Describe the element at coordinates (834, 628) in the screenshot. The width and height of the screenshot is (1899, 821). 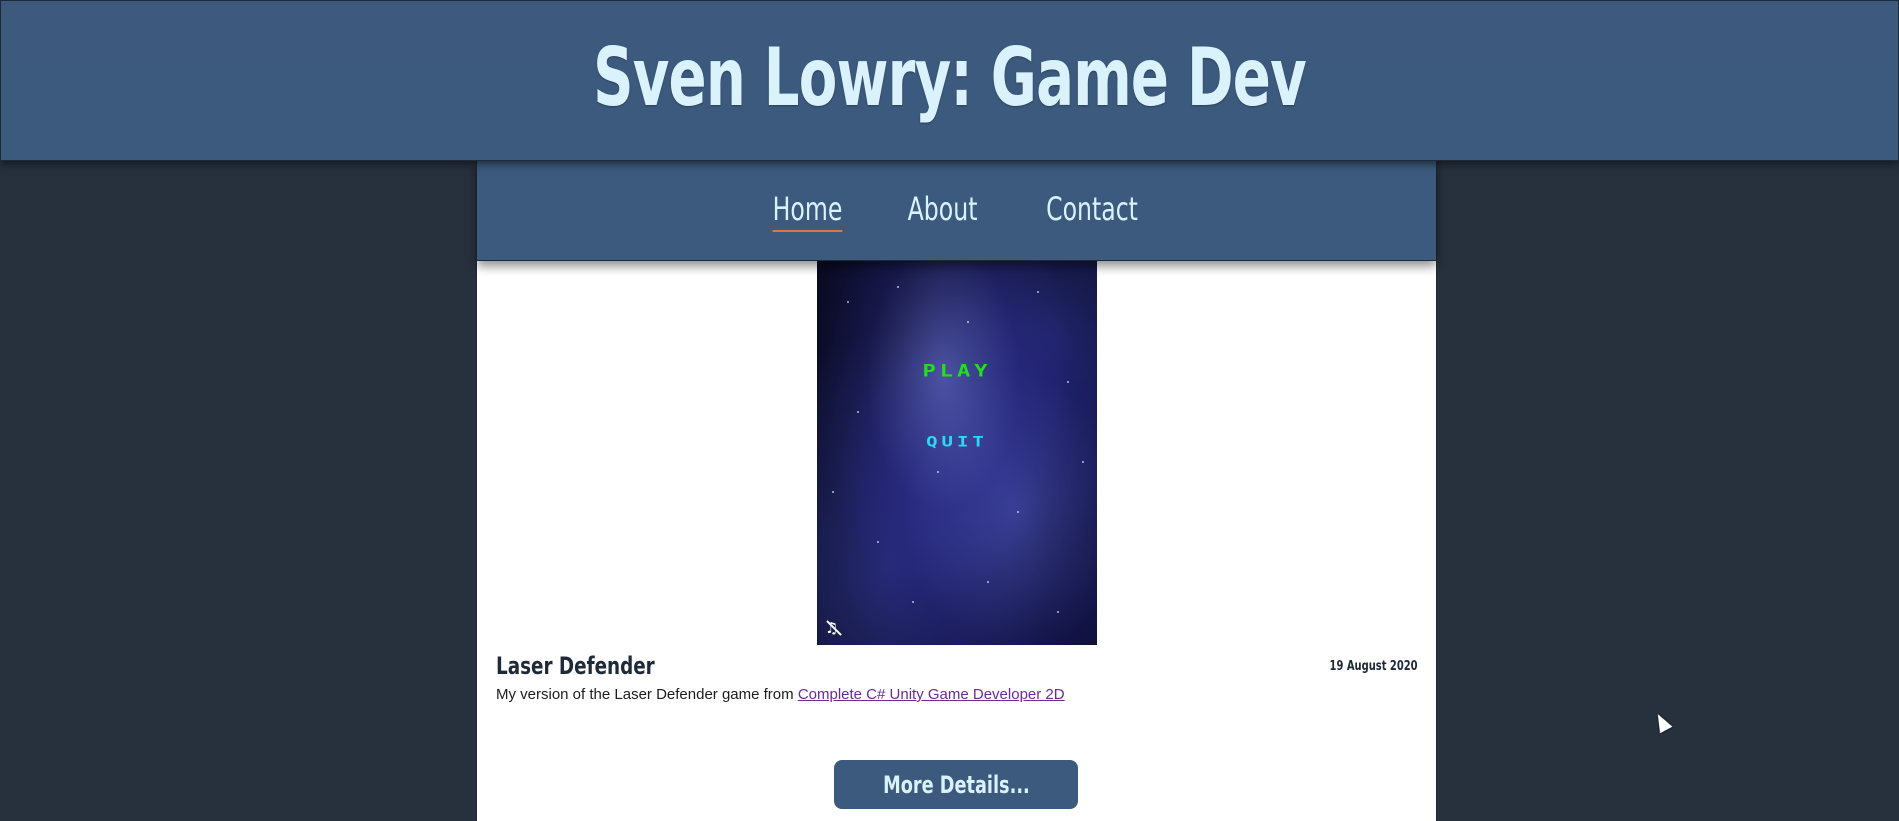
I see `music-muted-icon: ♫` at that location.